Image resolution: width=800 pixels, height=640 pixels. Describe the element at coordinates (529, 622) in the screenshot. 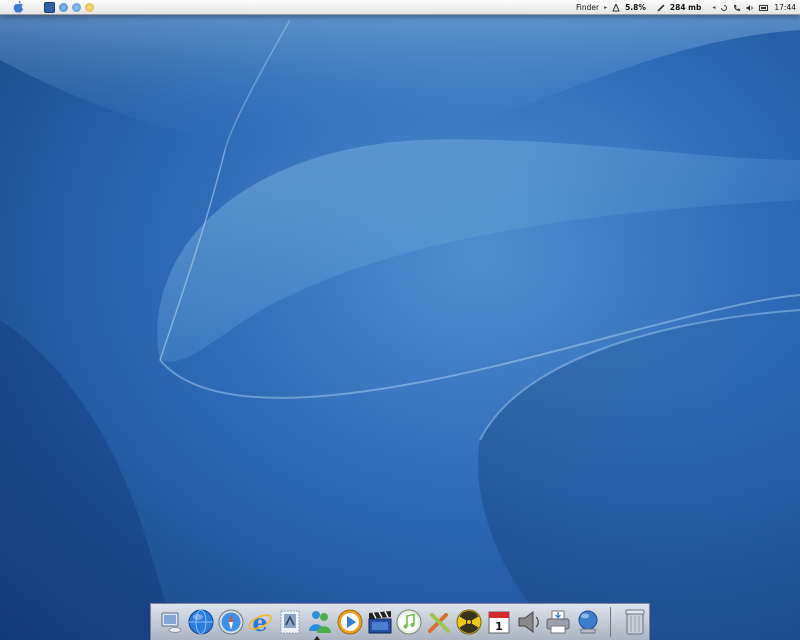

I see `speaker-icon` at that location.